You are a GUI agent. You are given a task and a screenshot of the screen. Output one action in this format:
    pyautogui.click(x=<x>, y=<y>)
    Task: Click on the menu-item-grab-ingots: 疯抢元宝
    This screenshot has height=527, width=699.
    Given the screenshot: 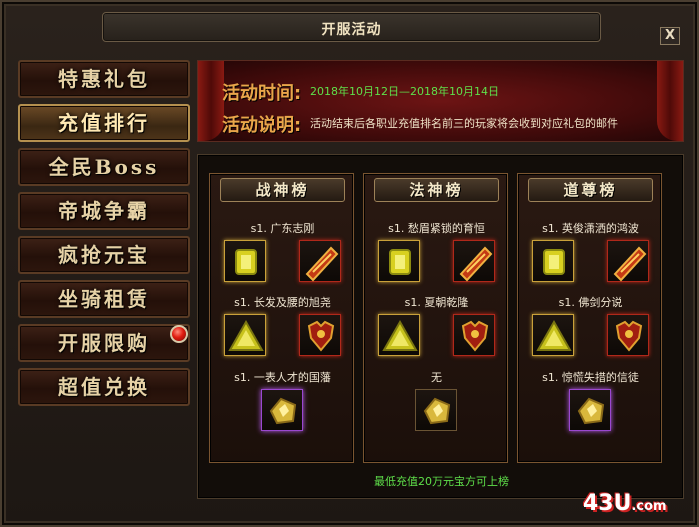 What is the action you would take?
    pyautogui.click(x=104, y=255)
    